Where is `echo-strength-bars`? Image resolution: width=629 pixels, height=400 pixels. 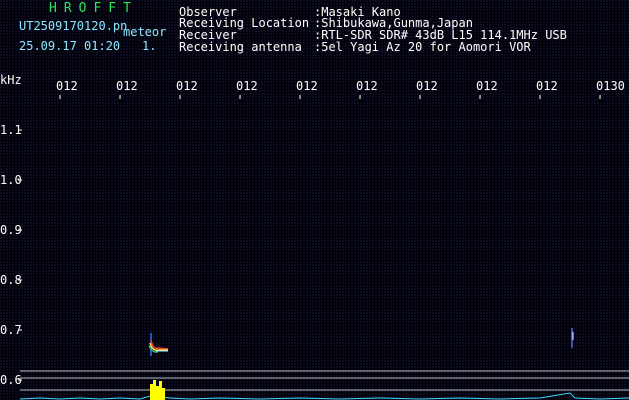
echo-strength-bars is located at coordinates (157, 390).